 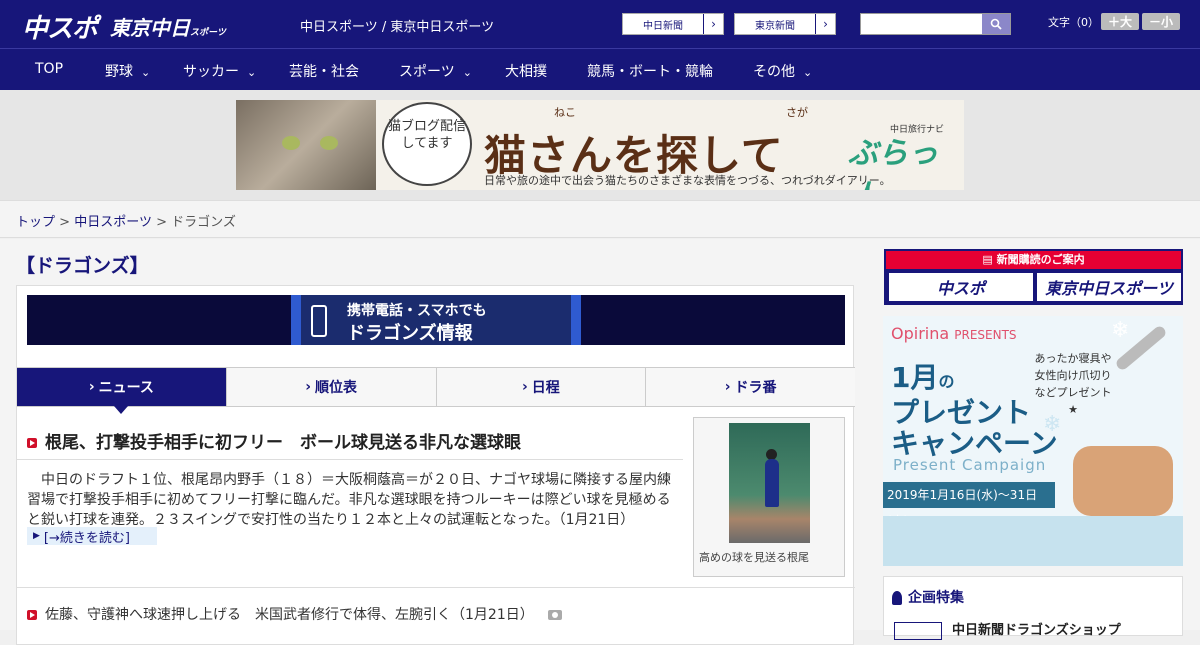 What do you see at coordinates (417, 311) in the screenshot?
I see `mobile-banner-line1: 携帯電話・スマホでも` at bounding box center [417, 311].